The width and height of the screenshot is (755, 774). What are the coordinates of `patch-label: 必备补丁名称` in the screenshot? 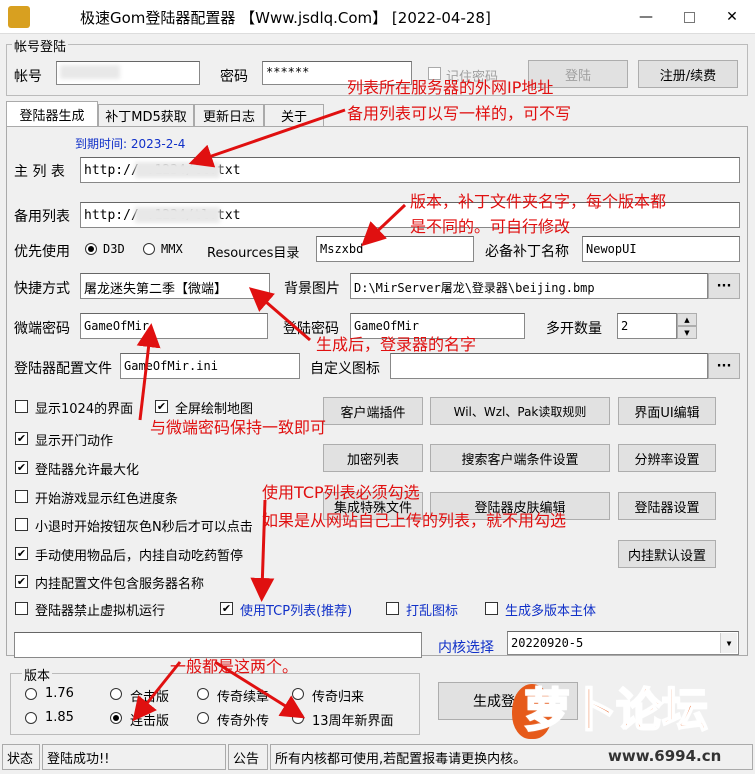 It's located at (527, 252).